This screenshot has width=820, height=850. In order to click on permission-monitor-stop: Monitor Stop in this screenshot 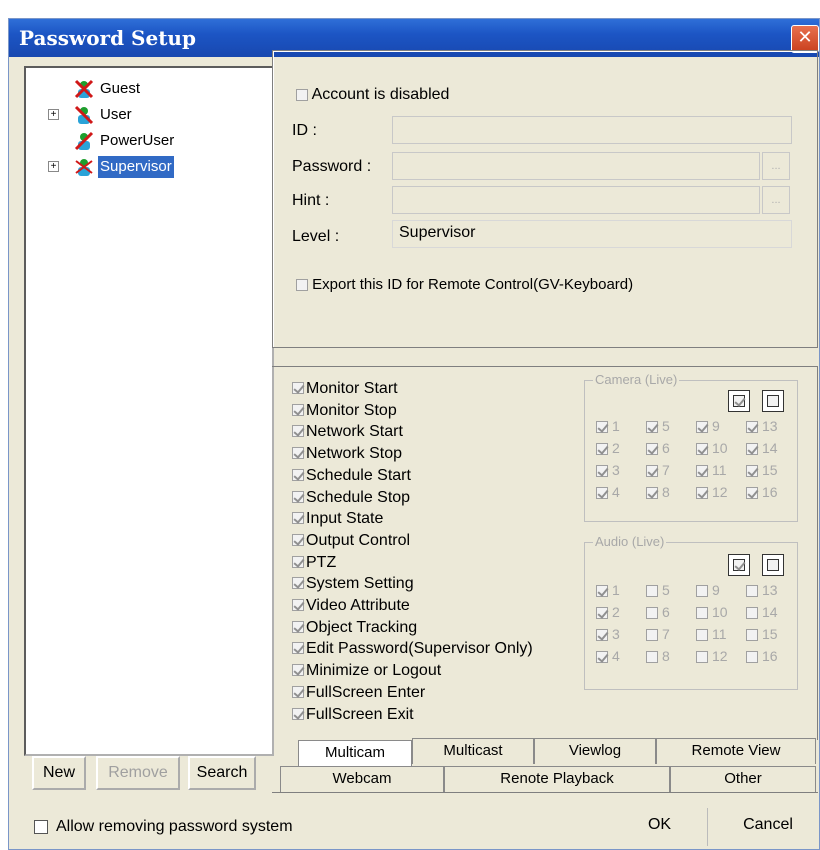, I will do `click(344, 411)`.